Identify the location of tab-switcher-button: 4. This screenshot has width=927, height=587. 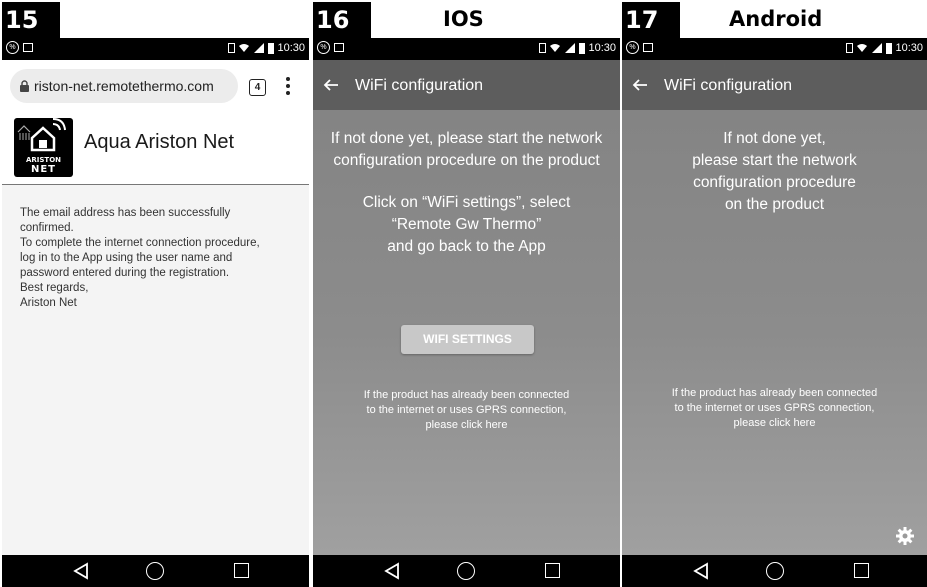
(257, 87).